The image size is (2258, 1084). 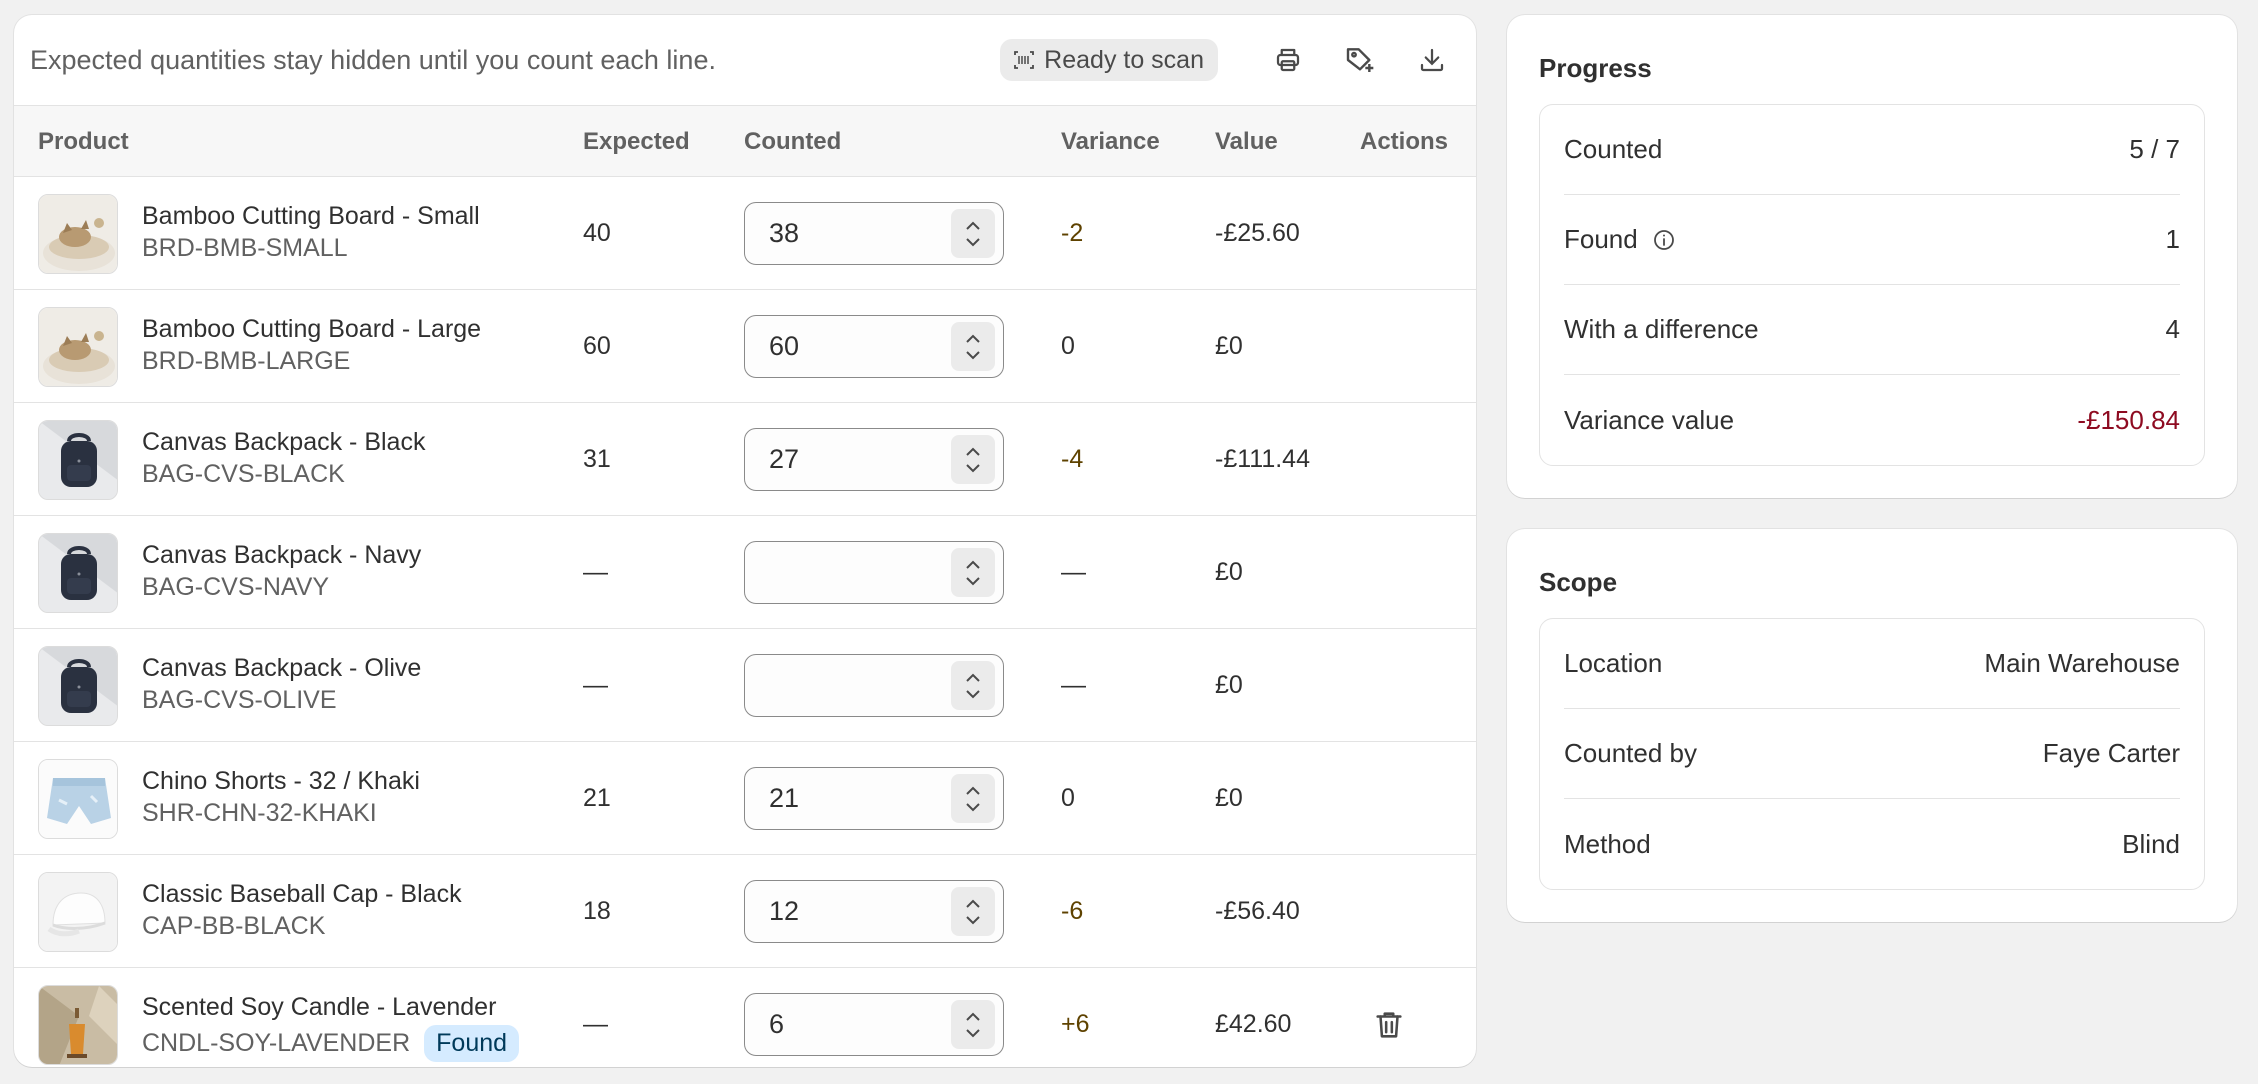 I want to click on kv-value: 4, so click(x=2172, y=329).